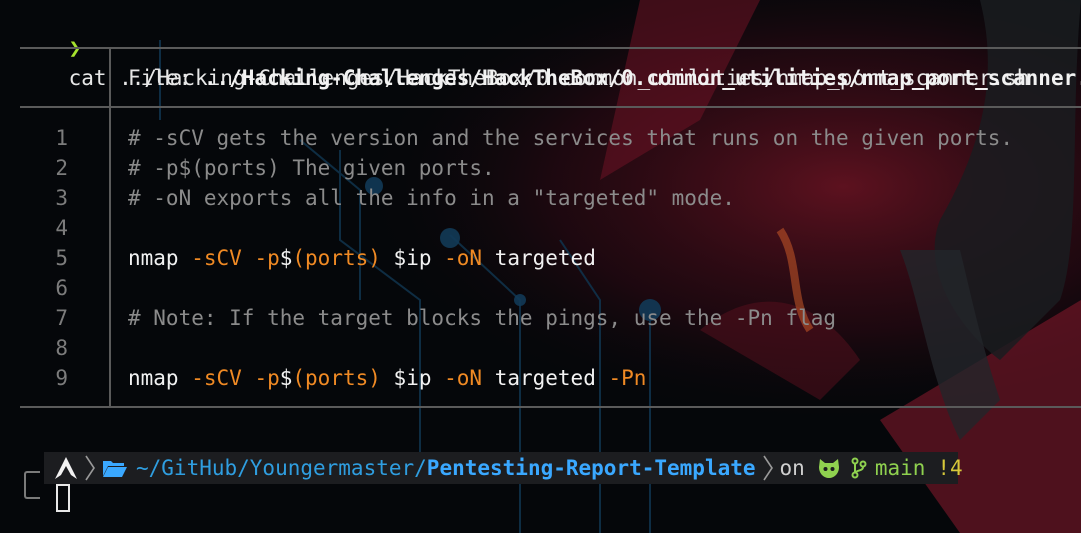  I want to click on viewer-bottom-border, so click(550, 407).